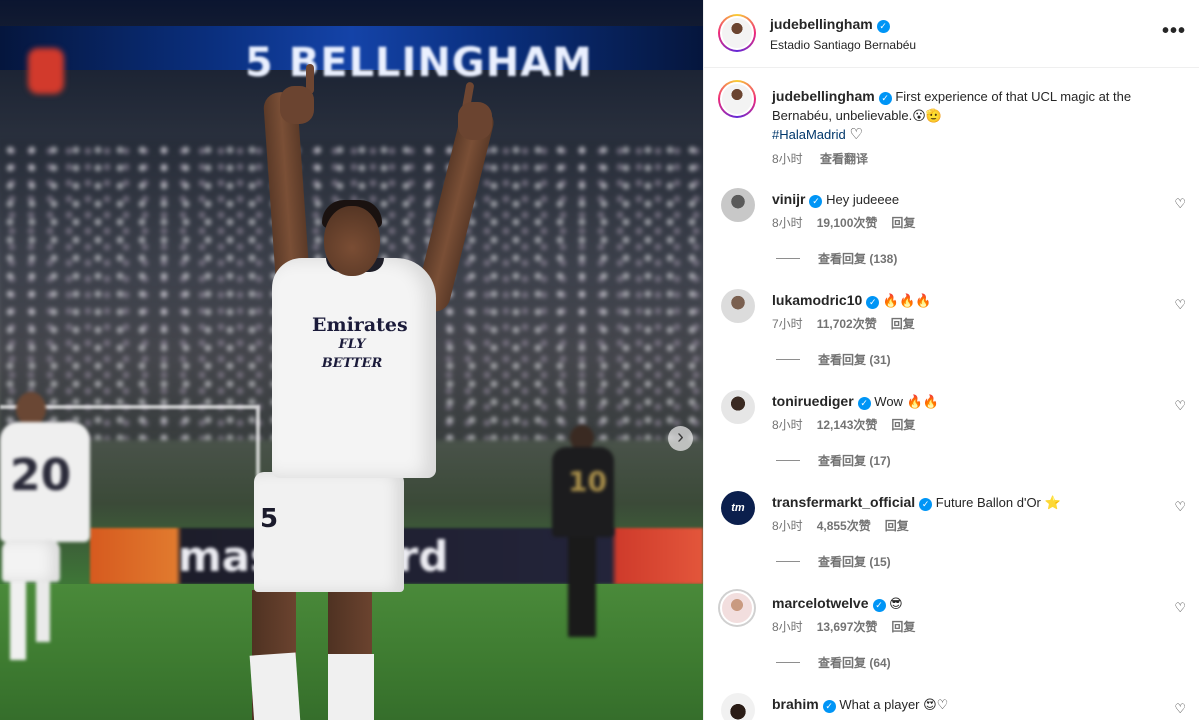  Describe the element at coordinates (738, 508) in the screenshot. I see `transfermarkt-logo-avatar: tm` at that location.